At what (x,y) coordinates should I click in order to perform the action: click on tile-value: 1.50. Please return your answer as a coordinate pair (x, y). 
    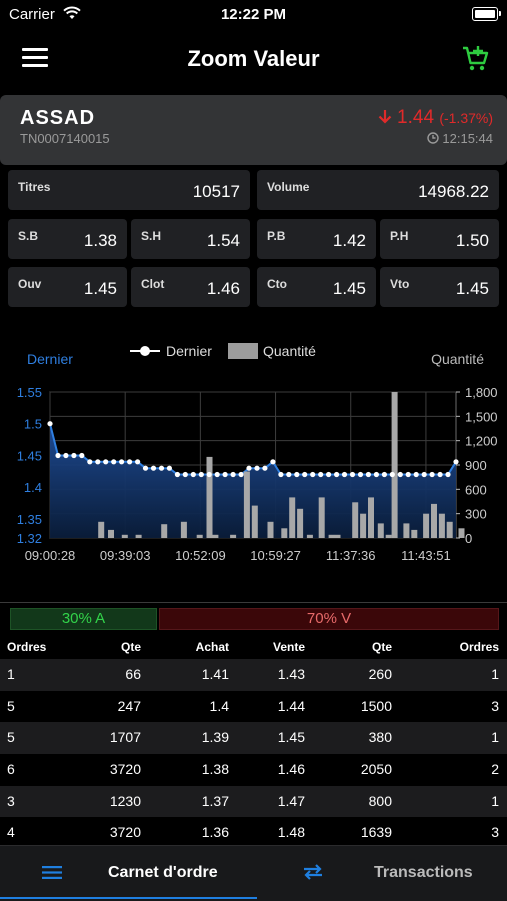
    Looking at the image, I should click on (472, 240).